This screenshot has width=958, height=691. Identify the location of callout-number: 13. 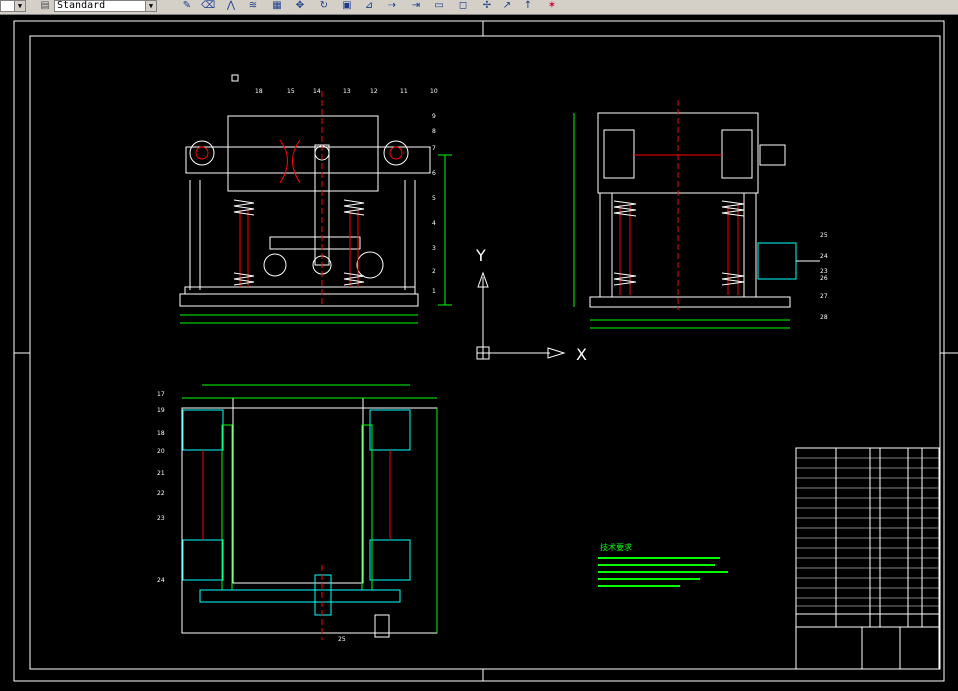
(347, 91).